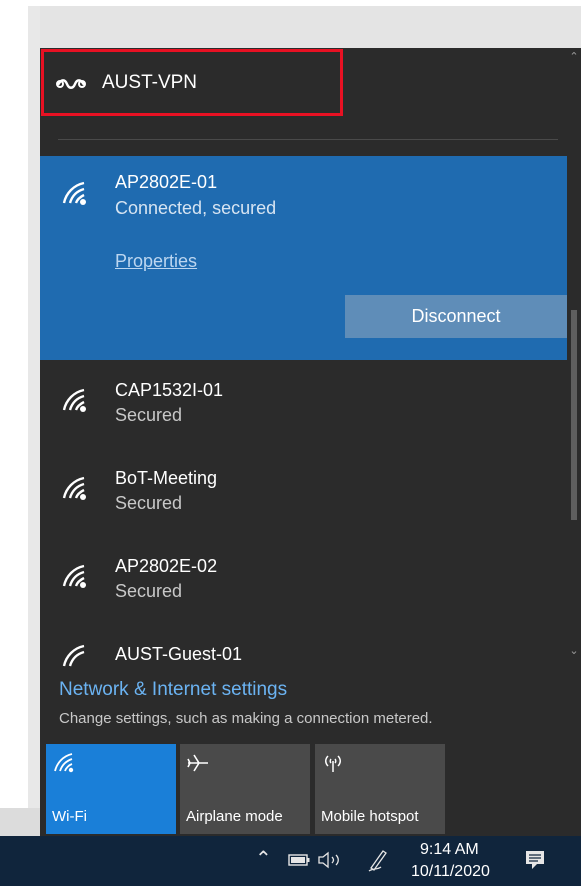  Describe the element at coordinates (169, 390) in the screenshot. I see `network-name: CAP1532I-01` at that location.